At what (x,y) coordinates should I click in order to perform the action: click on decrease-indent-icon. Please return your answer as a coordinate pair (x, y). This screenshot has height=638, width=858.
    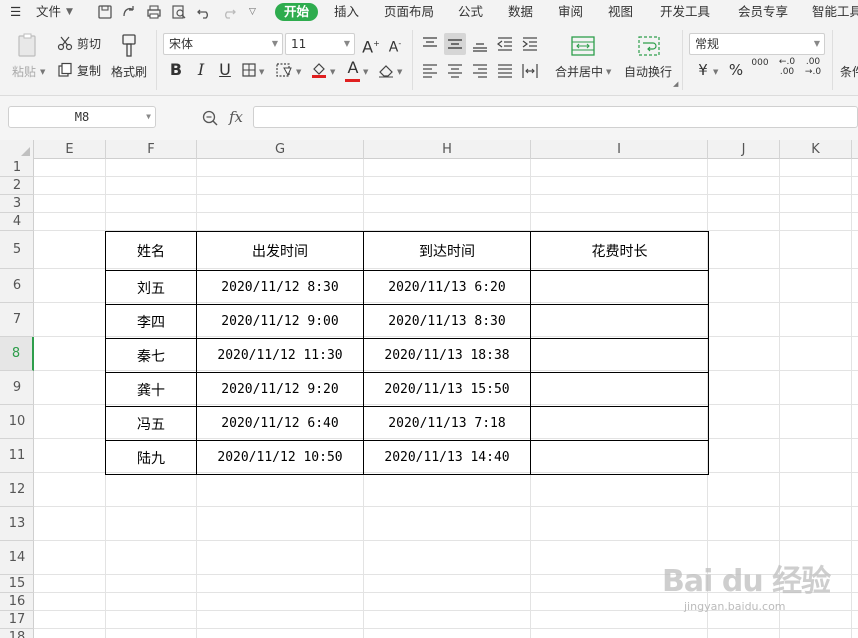
    Looking at the image, I should click on (505, 44).